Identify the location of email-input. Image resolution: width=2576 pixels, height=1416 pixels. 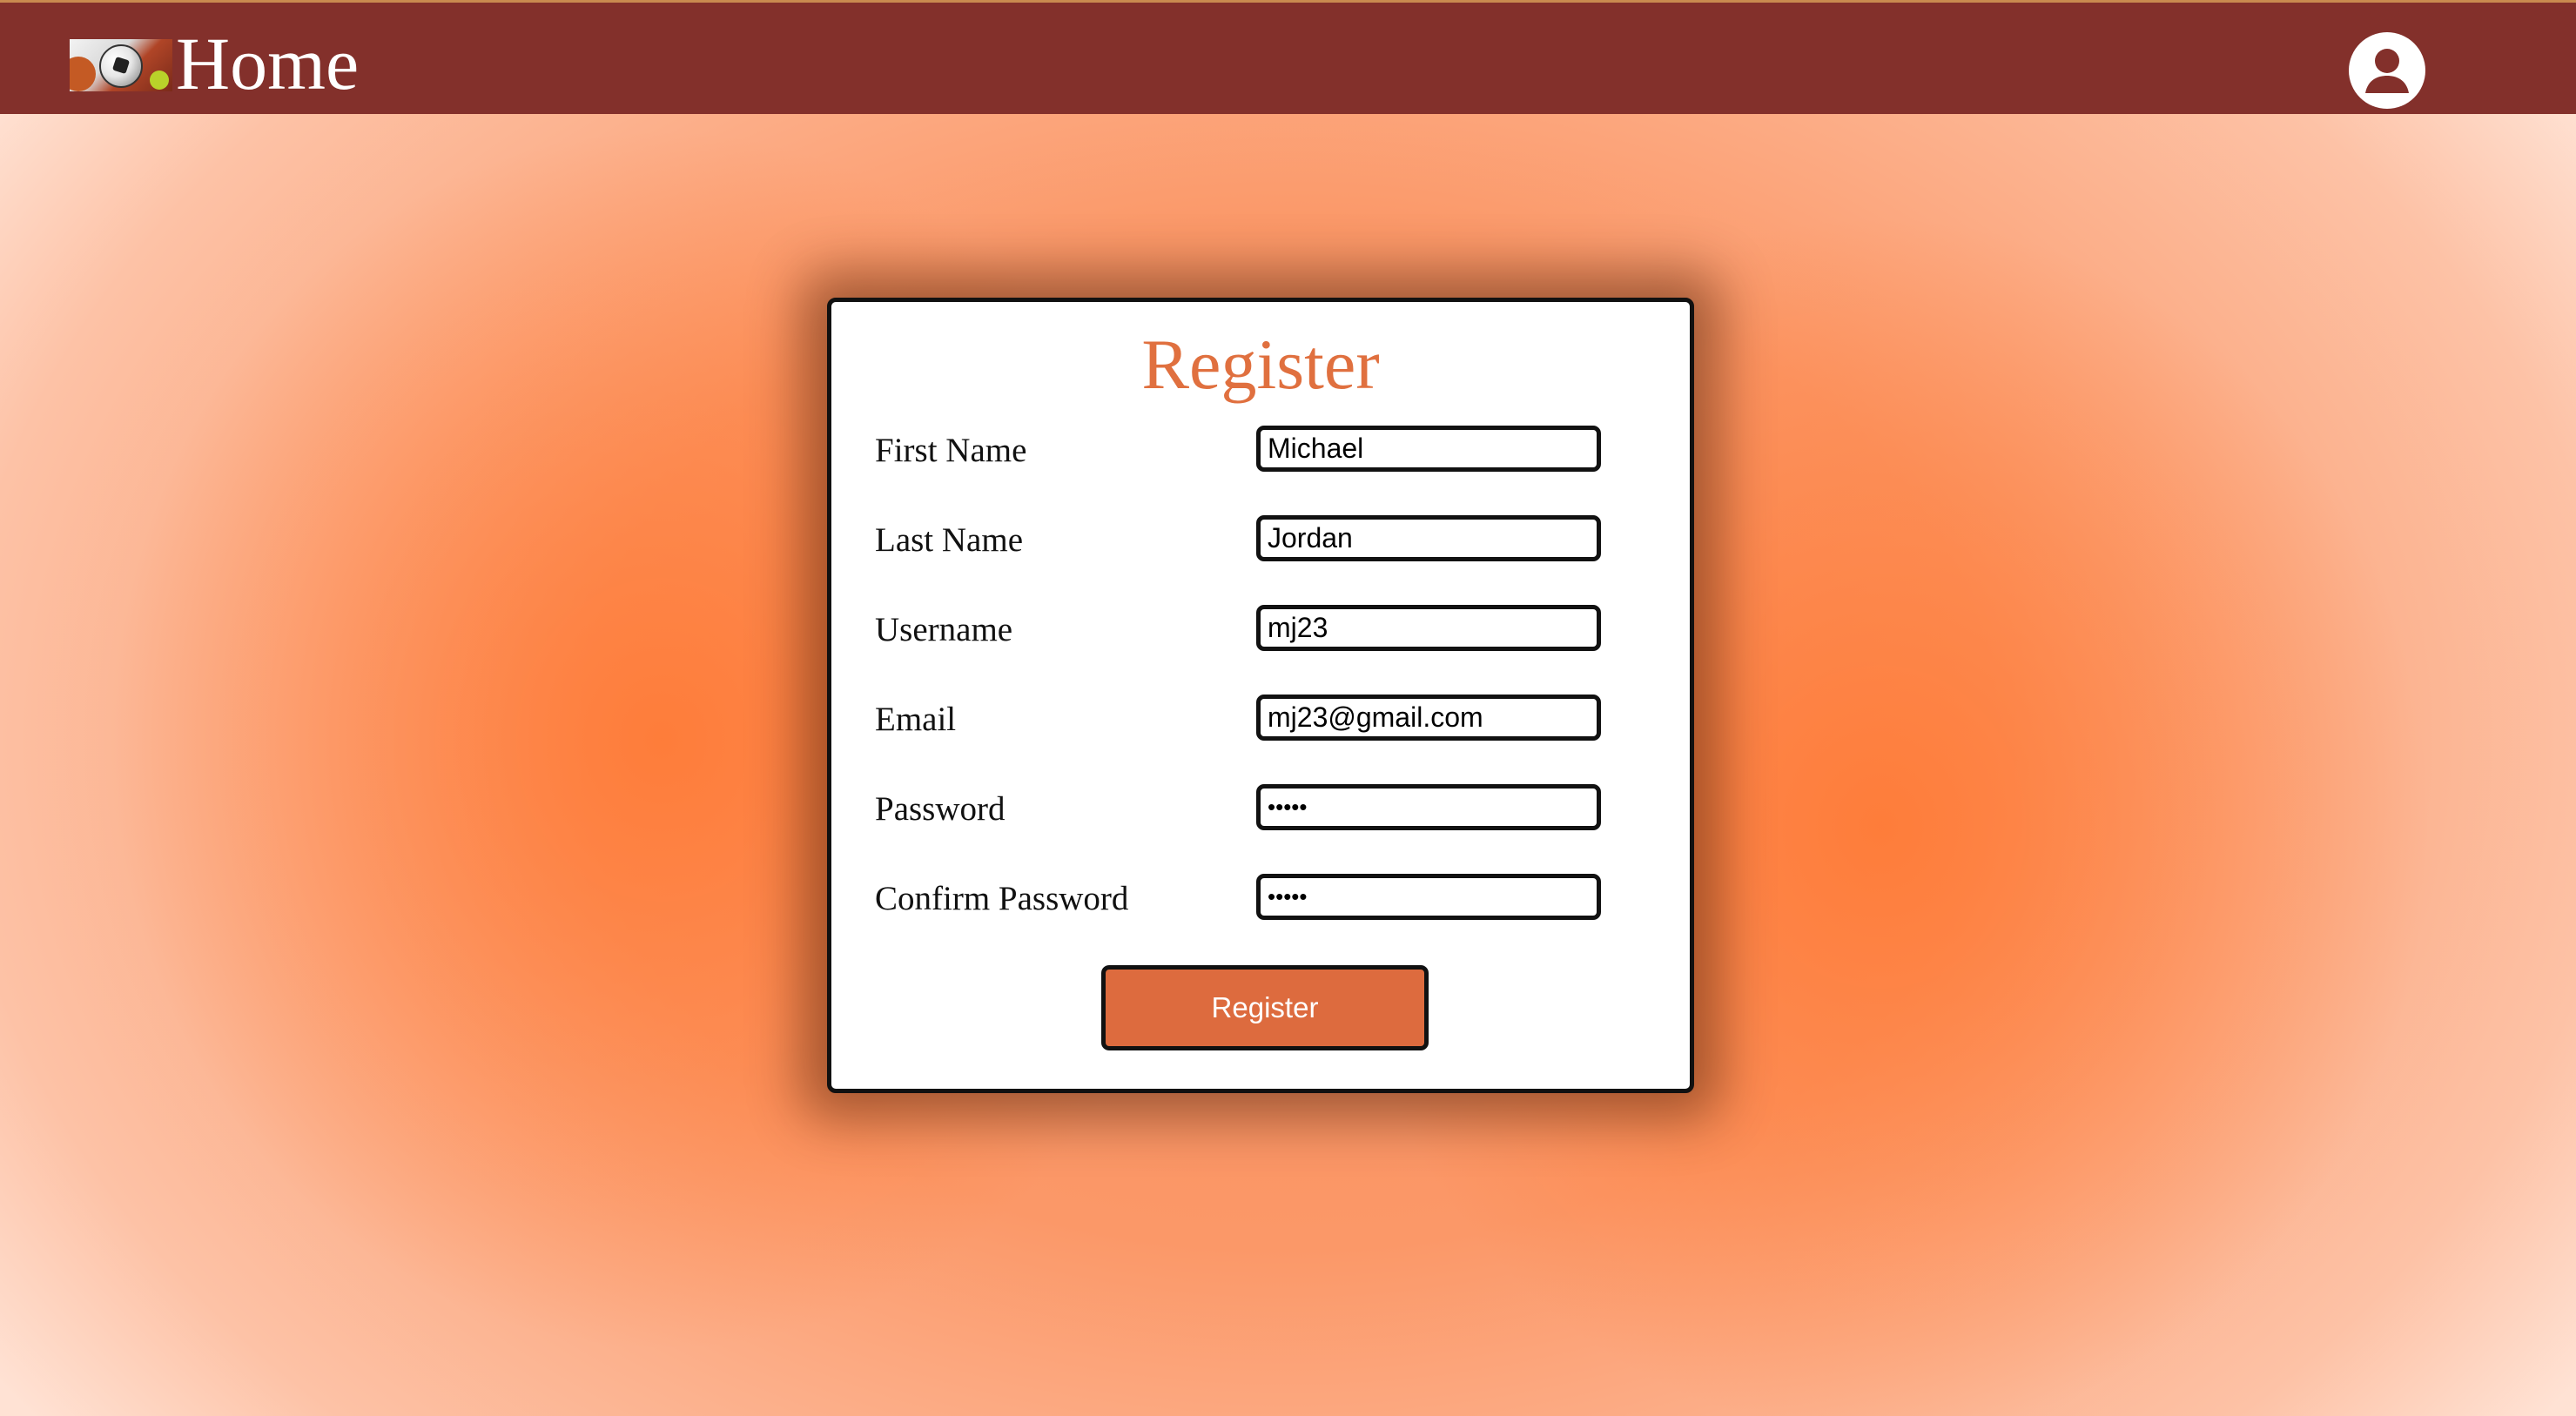
(1428, 718).